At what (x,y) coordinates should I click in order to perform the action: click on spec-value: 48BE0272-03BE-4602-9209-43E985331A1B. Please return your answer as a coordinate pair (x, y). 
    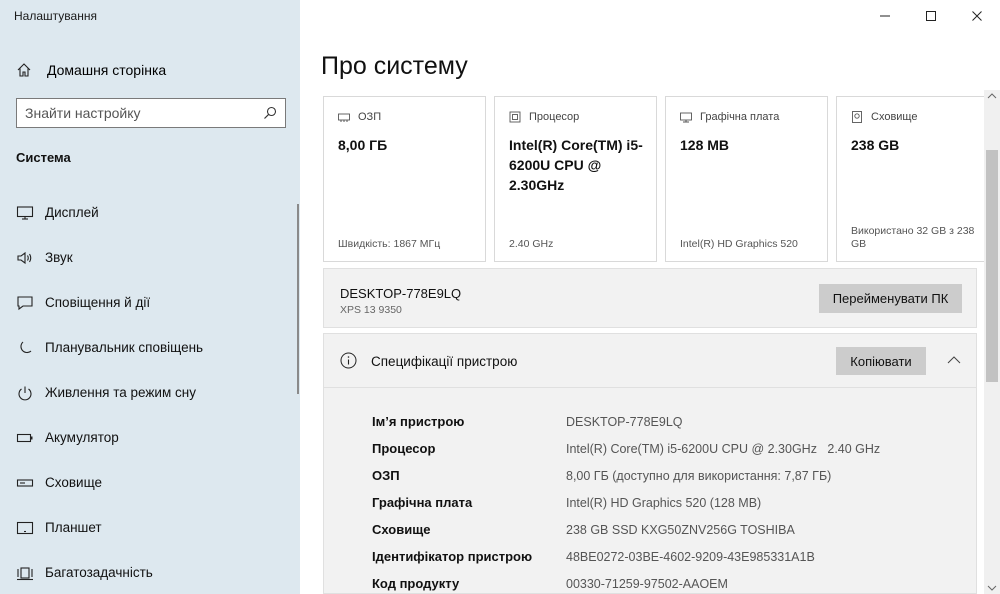
    Looking at the image, I should click on (690, 556).